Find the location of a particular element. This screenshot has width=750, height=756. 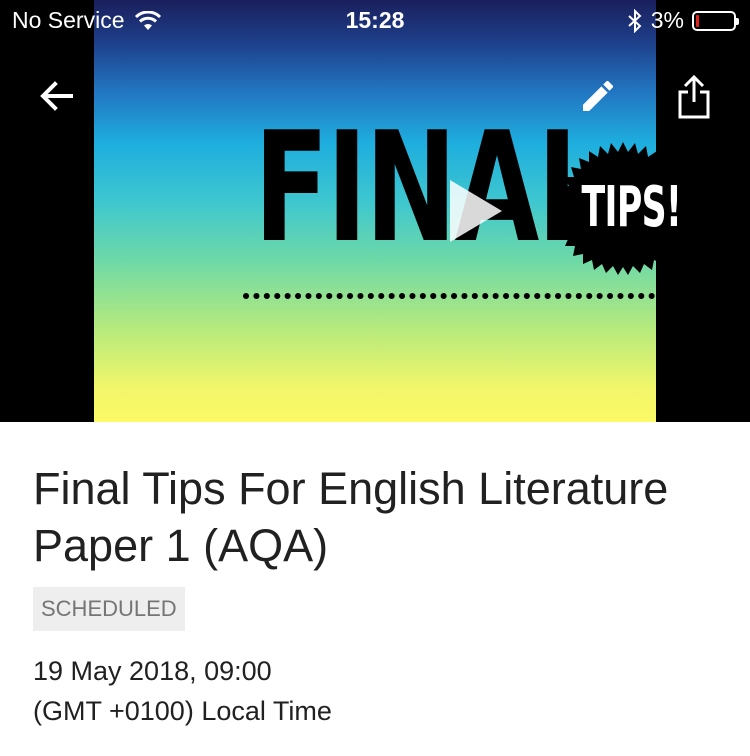

share-button is located at coordinates (694, 97).